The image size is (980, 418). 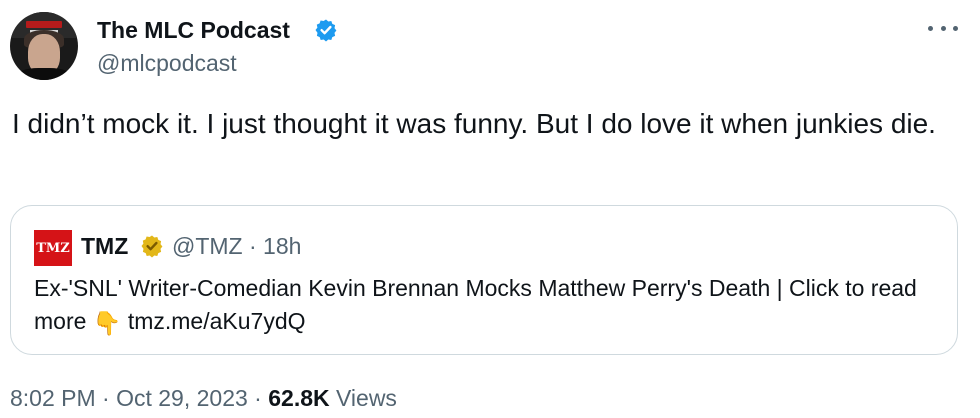 What do you see at coordinates (299, 398) in the screenshot?
I see `views-count: 62.8K` at bounding box center [299, 398].